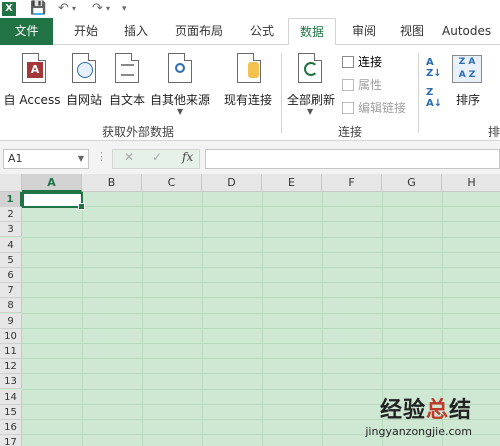 The height and width of the screenshot is (446, 500). Describe the element at coordinates (460, 410) in the screenshot. I see `watermark-title-end: 结` at that location.